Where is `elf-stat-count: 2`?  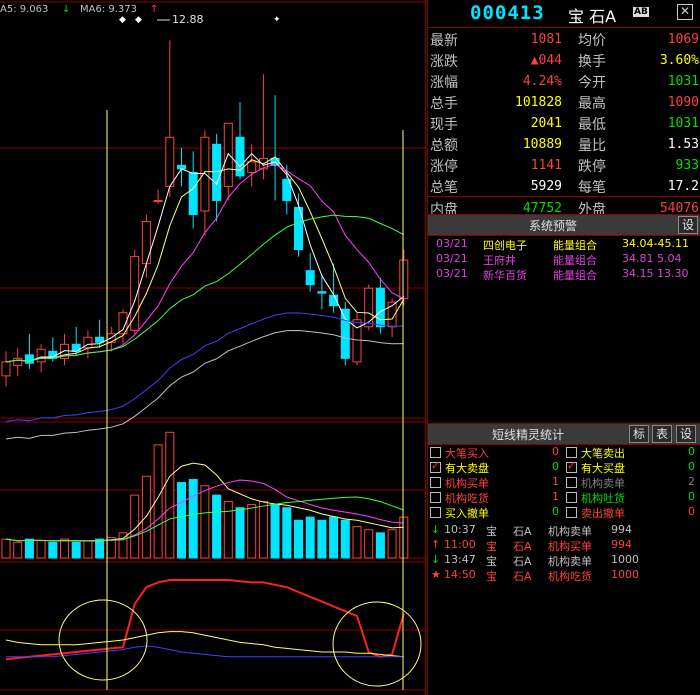
elf-stat-count: 2 is located at coordinates (691, 481).